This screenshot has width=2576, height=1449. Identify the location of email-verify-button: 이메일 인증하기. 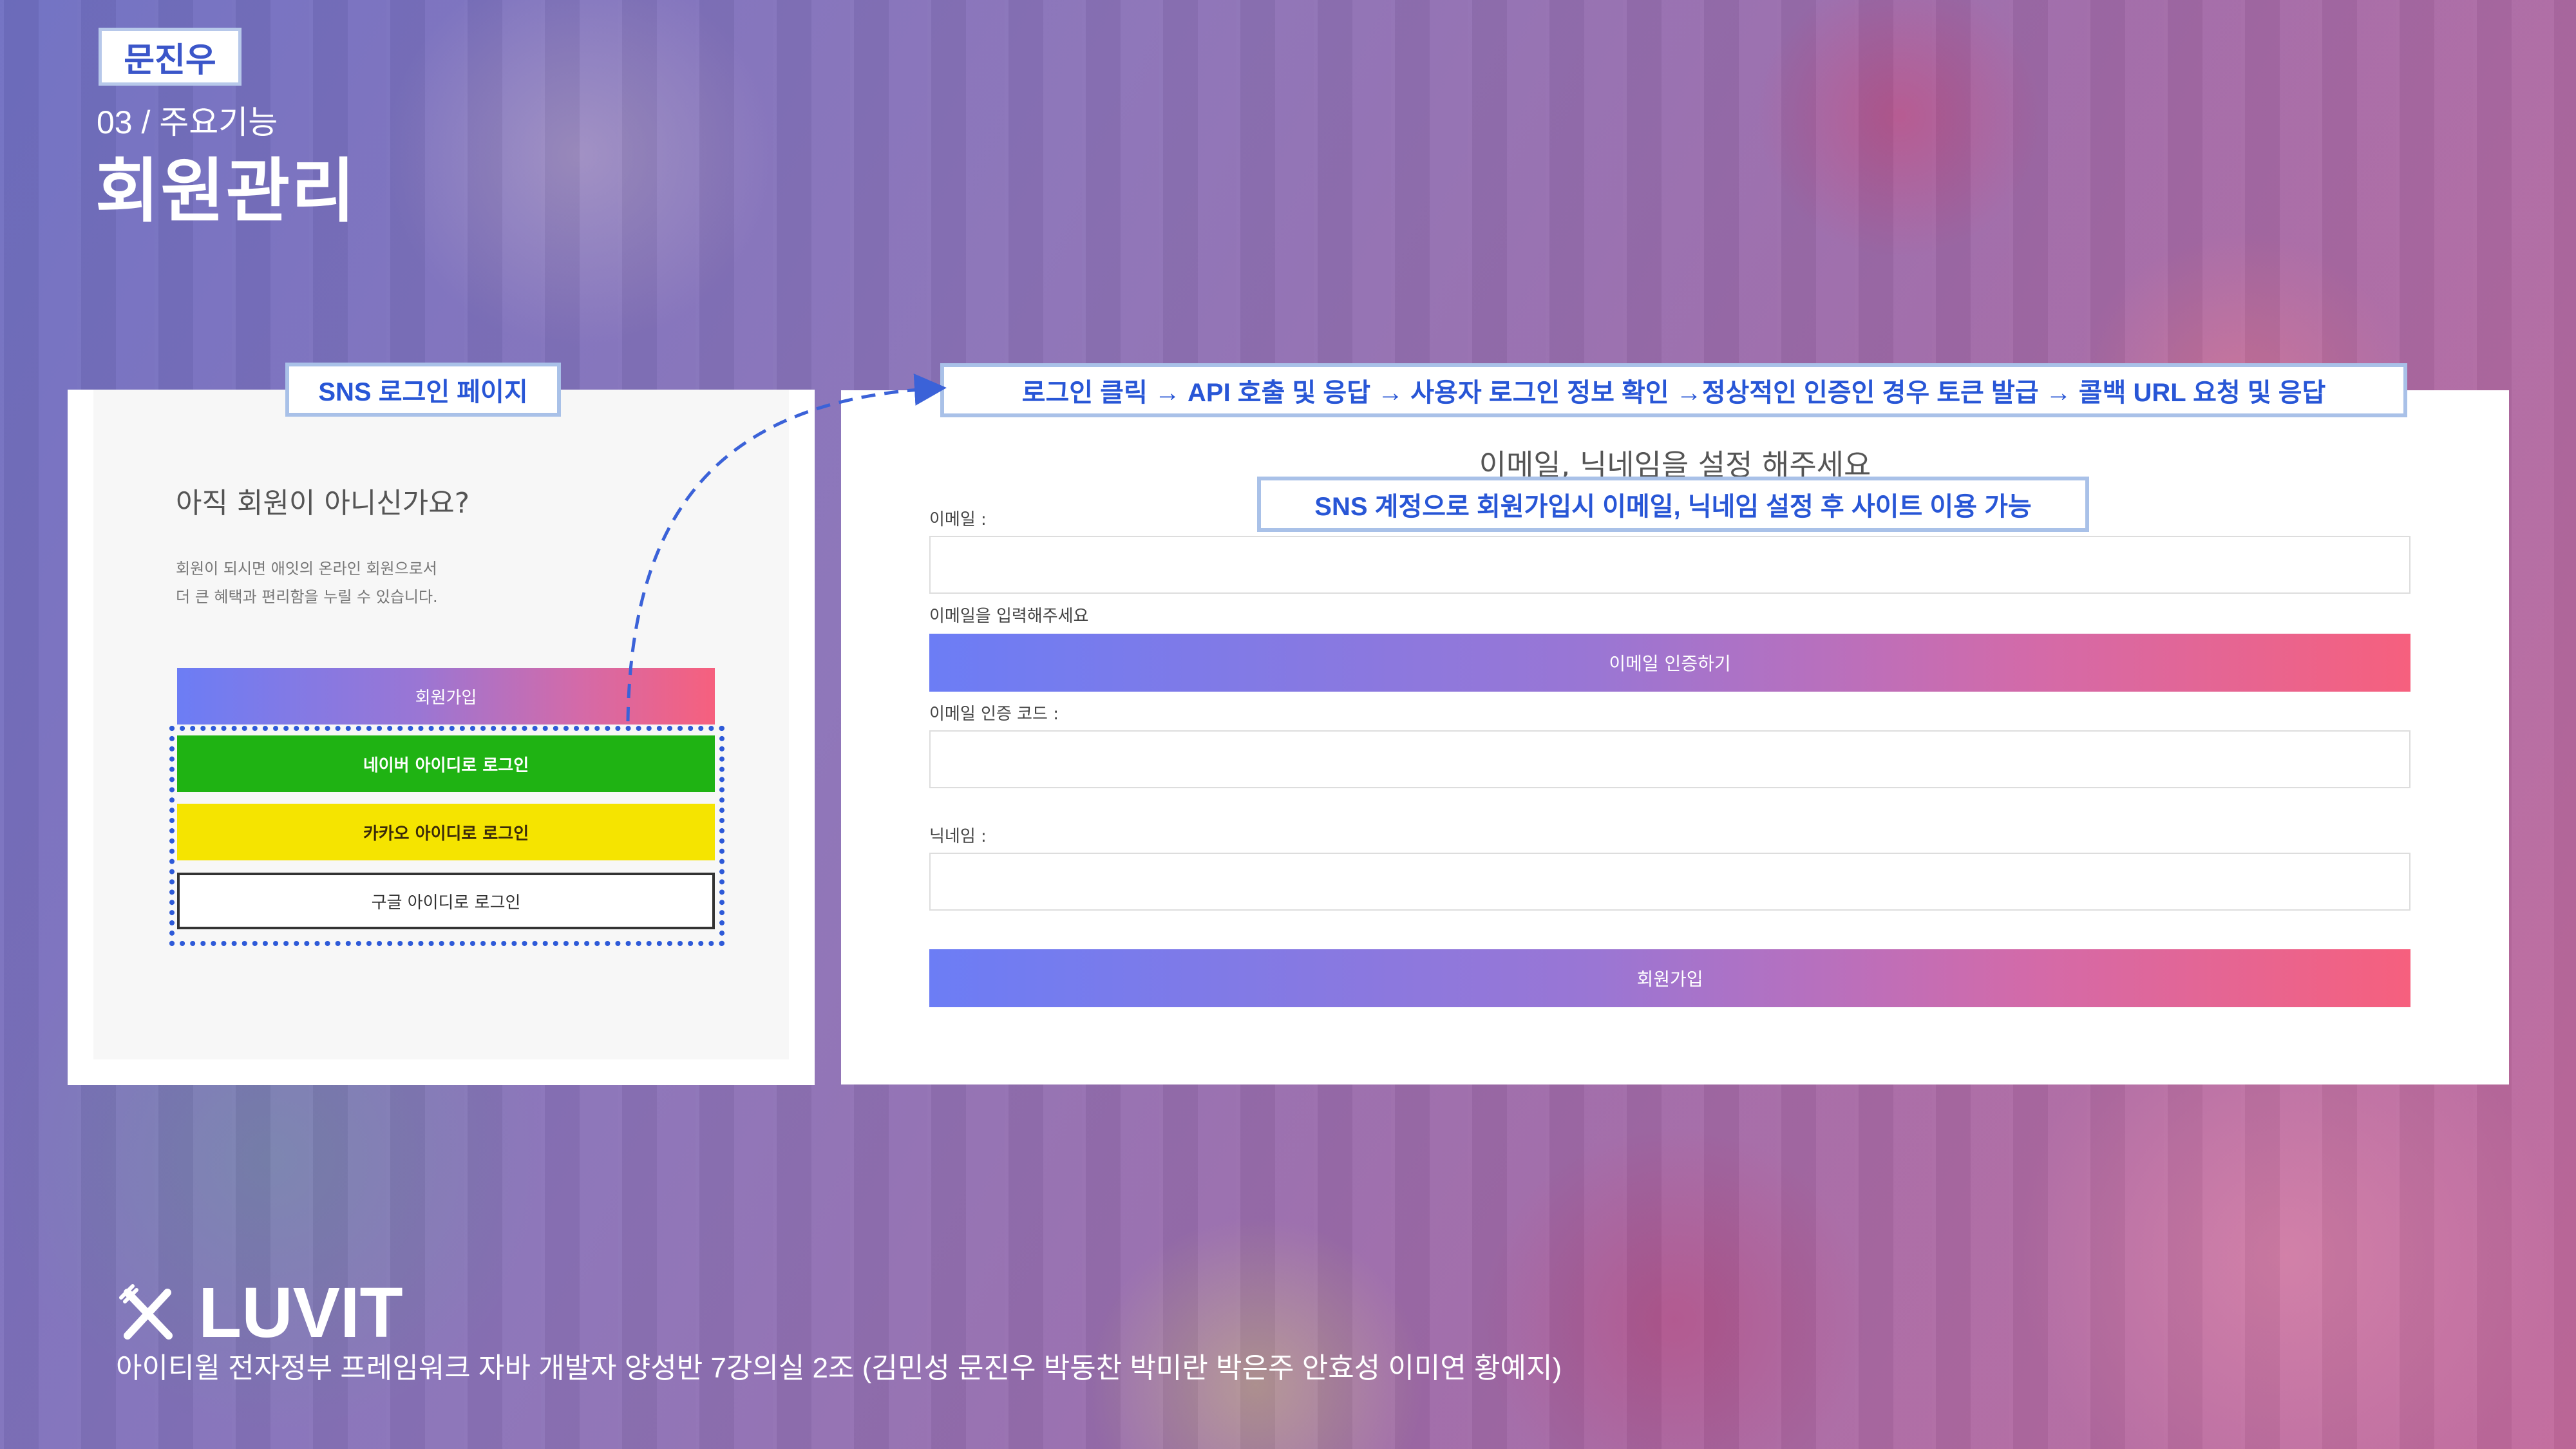
(1669, 663).